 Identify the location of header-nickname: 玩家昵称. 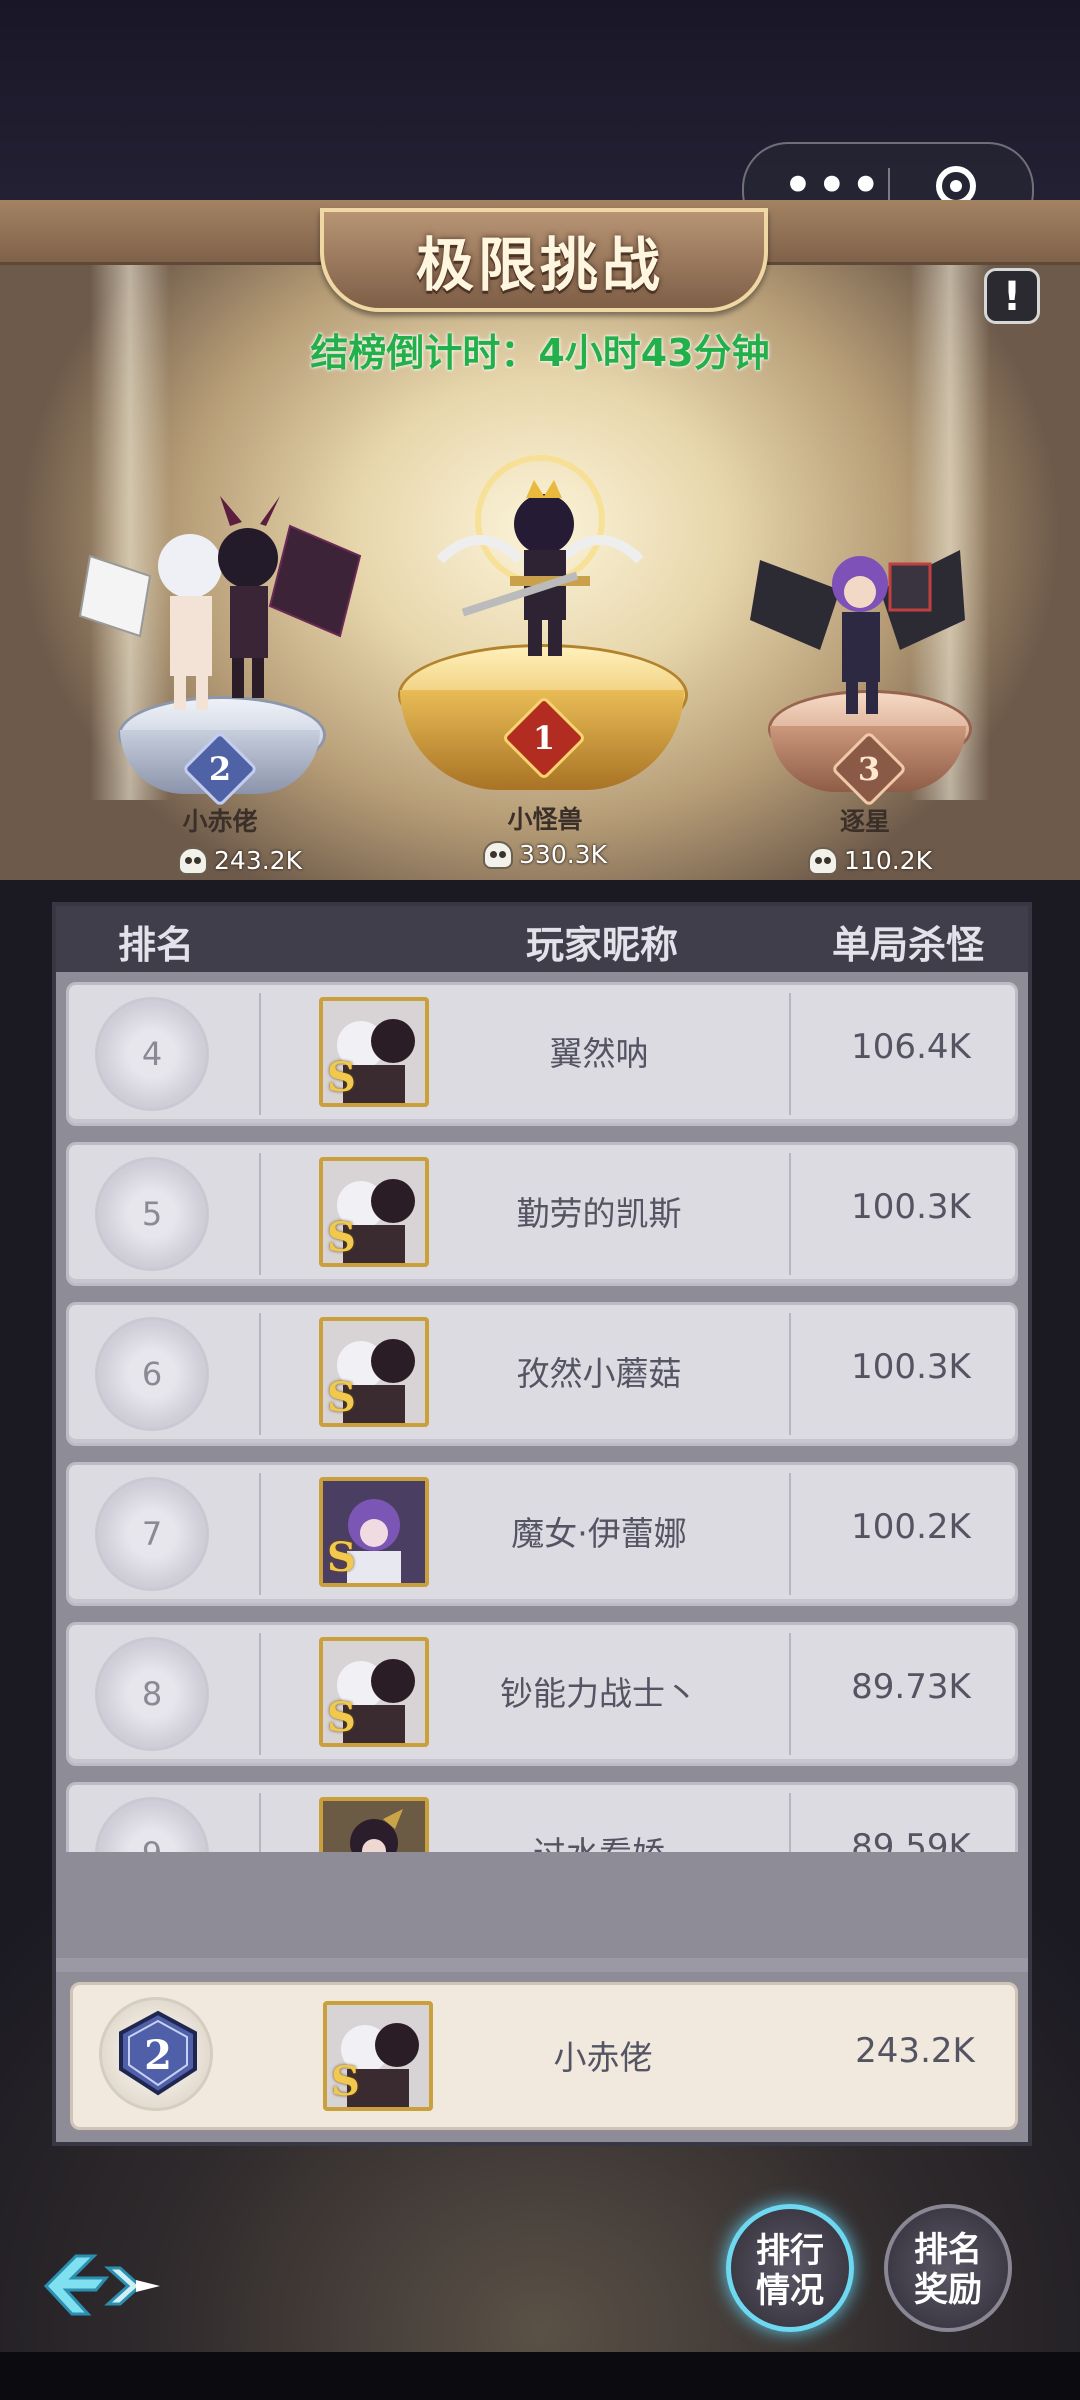
(602, 945).